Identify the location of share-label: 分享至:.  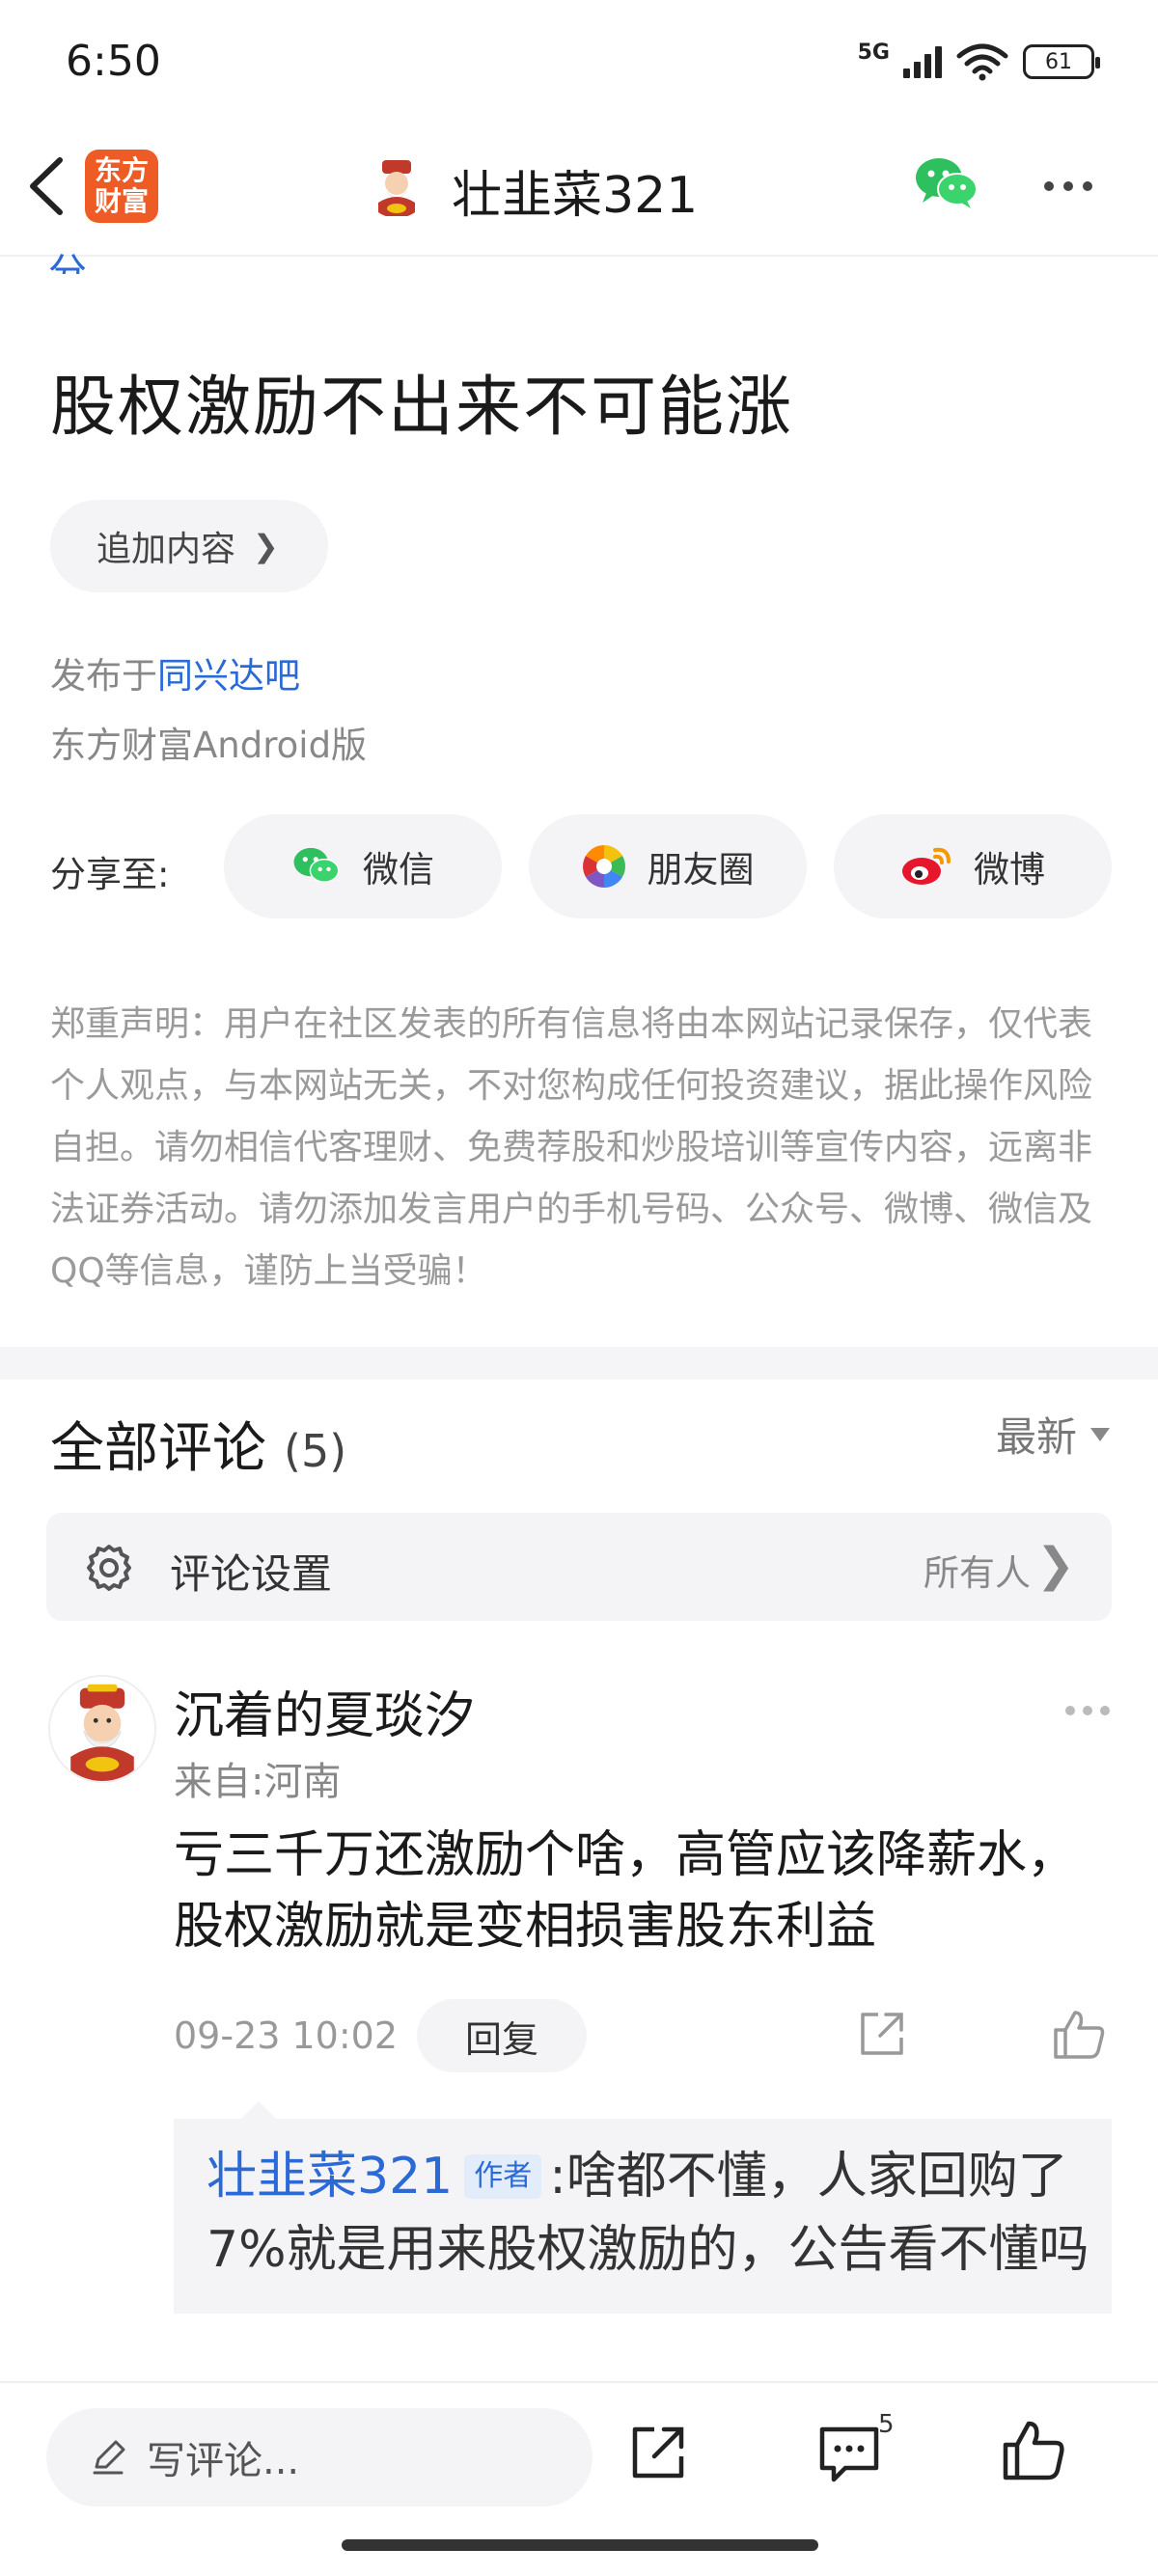
(110, 875).